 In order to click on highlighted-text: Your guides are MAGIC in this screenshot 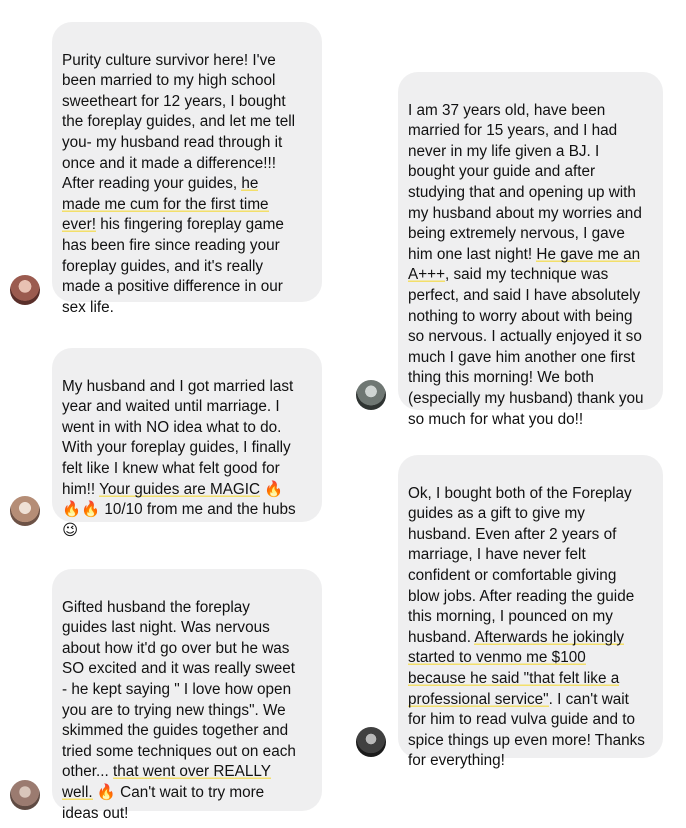, I will do `click(180, 489)`.